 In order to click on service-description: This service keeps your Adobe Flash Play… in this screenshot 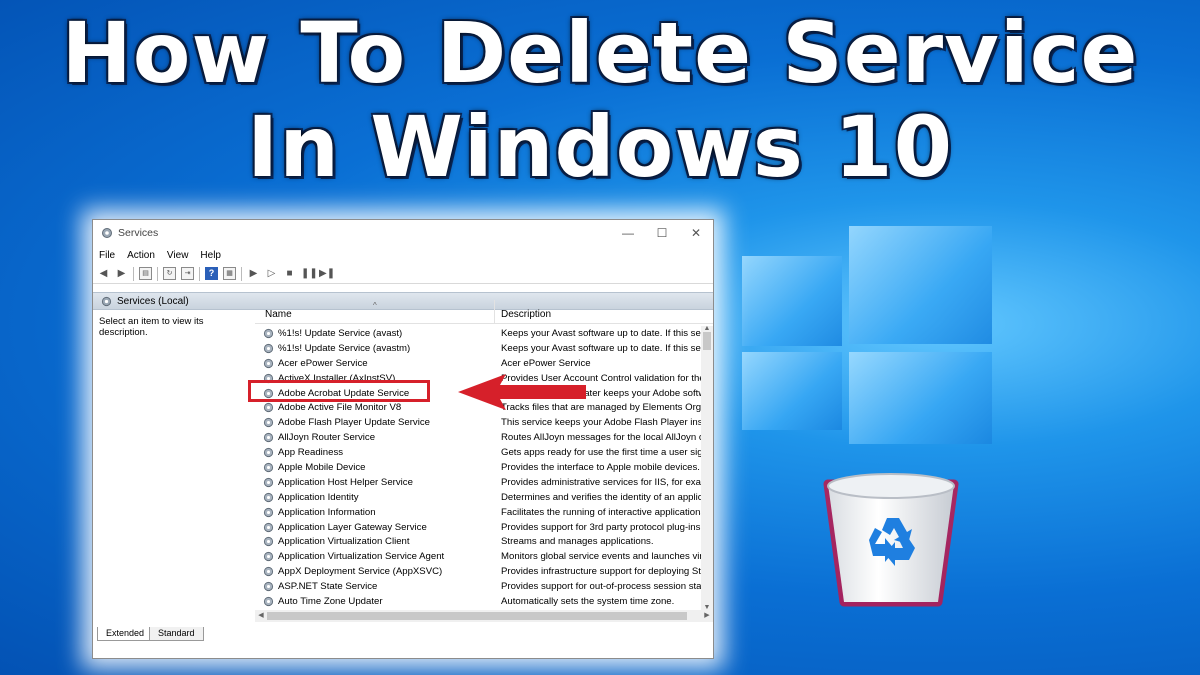, I will do `click(601, 423)`.